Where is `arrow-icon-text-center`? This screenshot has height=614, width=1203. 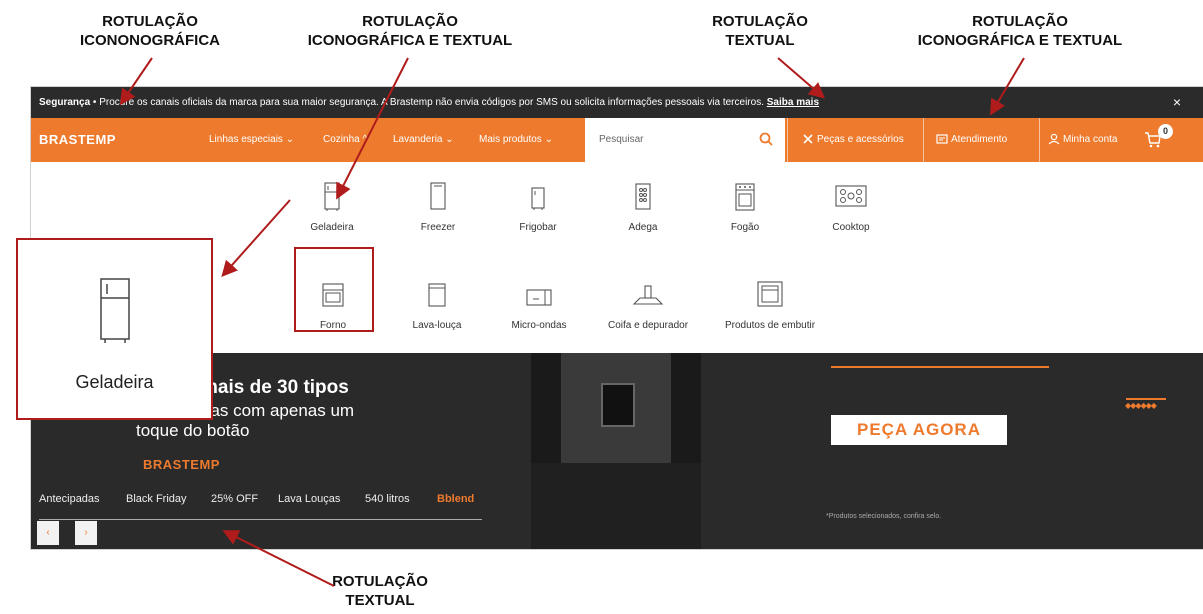
arrow-icon-text-center is located at coordinates (372, 128).